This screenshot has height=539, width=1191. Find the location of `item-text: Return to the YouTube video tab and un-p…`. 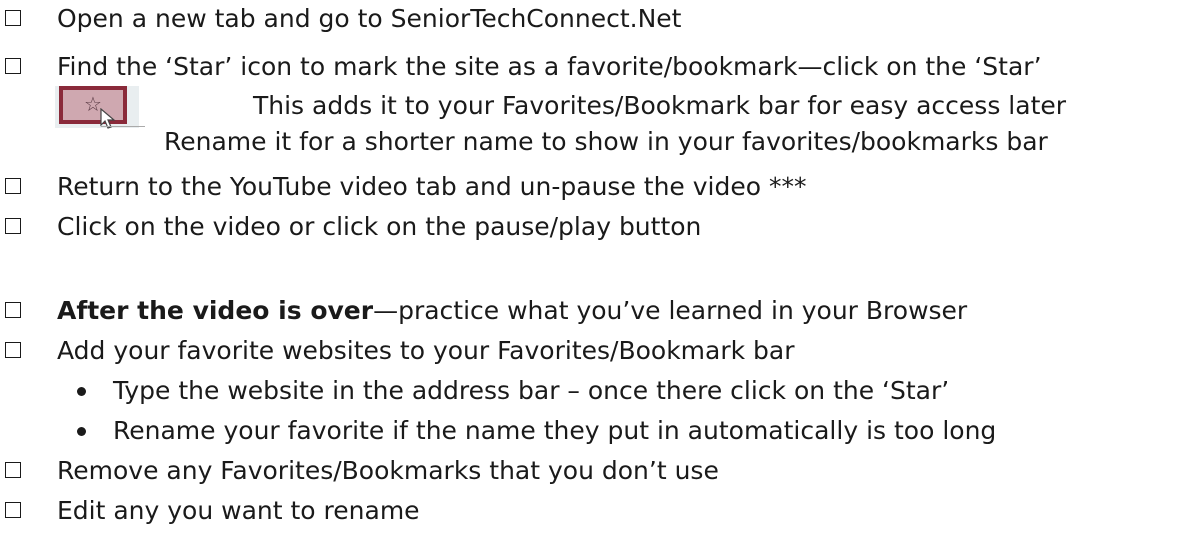

item-text: Return to the YouTube video tab and un-p… is located at coordinates (432, 186).